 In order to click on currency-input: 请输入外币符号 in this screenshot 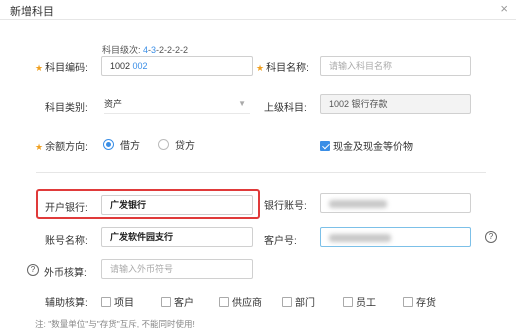, I will do `click(177, 269)`.